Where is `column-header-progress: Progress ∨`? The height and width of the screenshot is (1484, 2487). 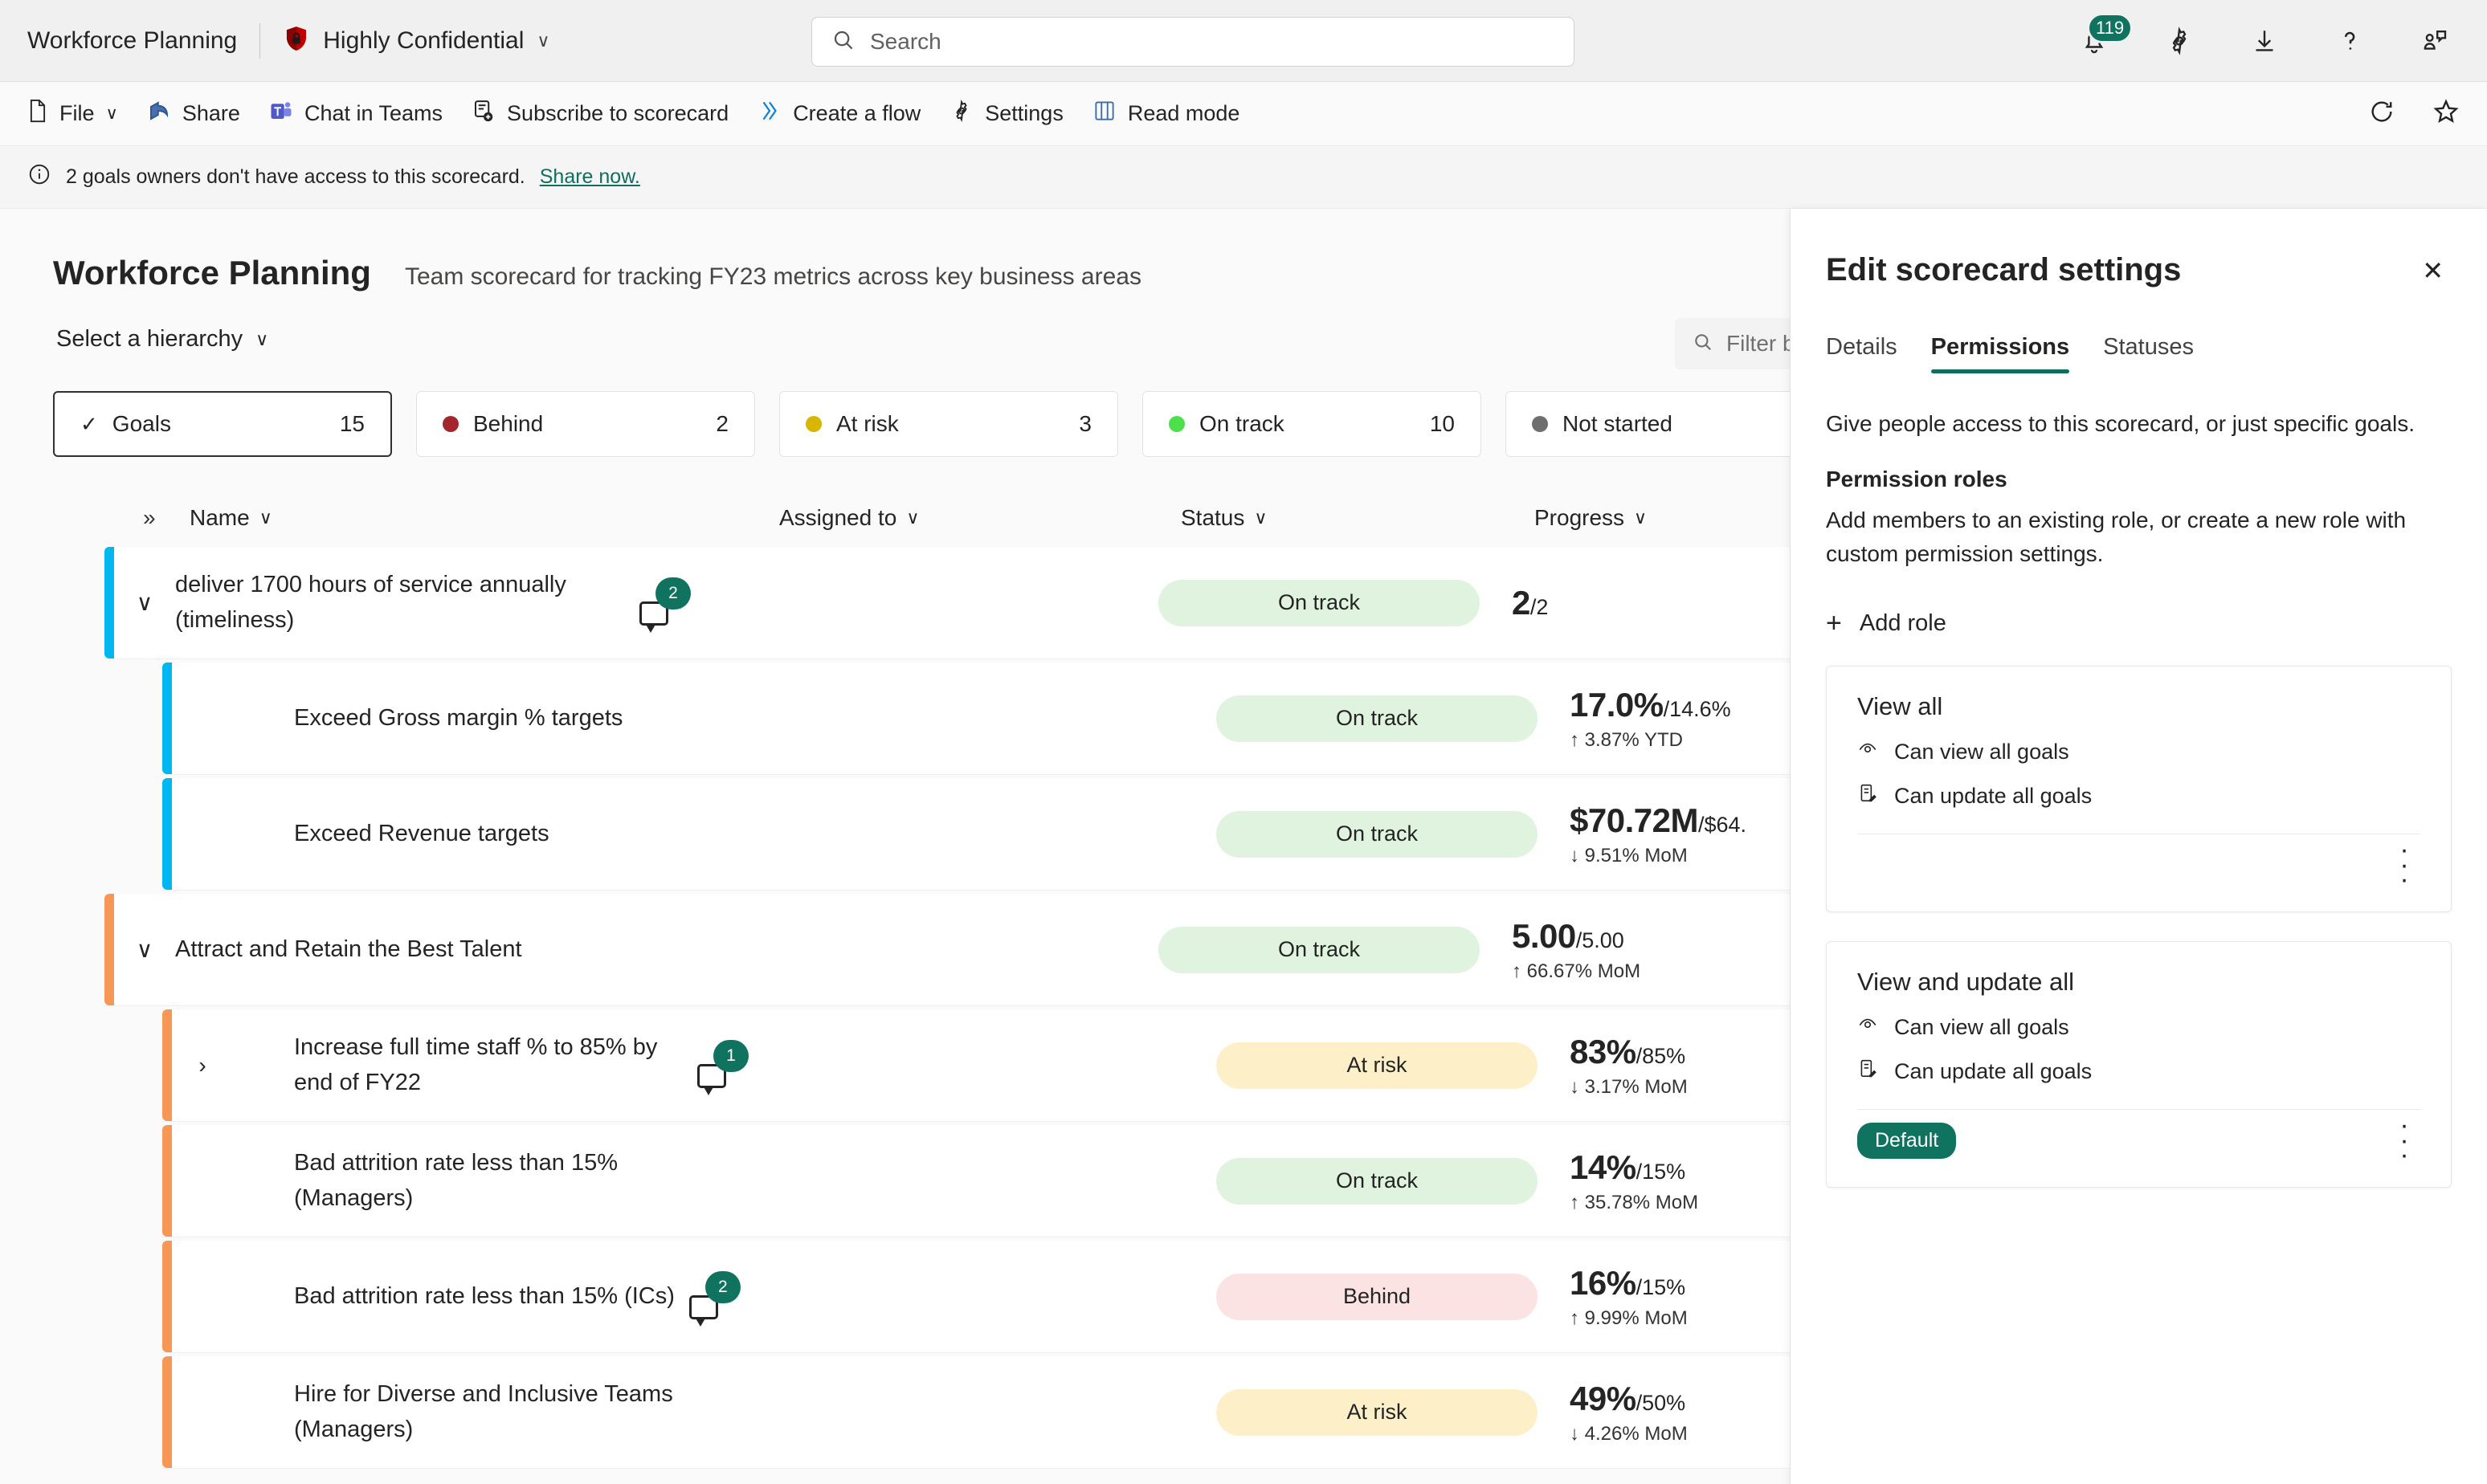 column-header-progress: Progress ∨ is located at coordinates (1654, 518).